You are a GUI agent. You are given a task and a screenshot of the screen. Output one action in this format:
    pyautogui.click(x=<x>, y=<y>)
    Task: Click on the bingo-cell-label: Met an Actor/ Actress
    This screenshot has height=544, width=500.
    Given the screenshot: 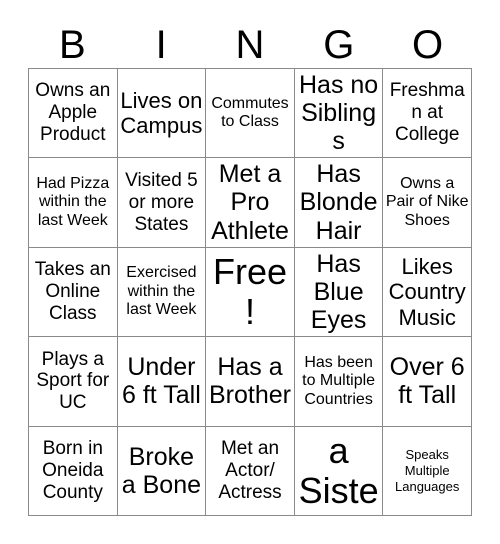 What is the action you would take?
    pyautogui.click(x=250, y=470)
    